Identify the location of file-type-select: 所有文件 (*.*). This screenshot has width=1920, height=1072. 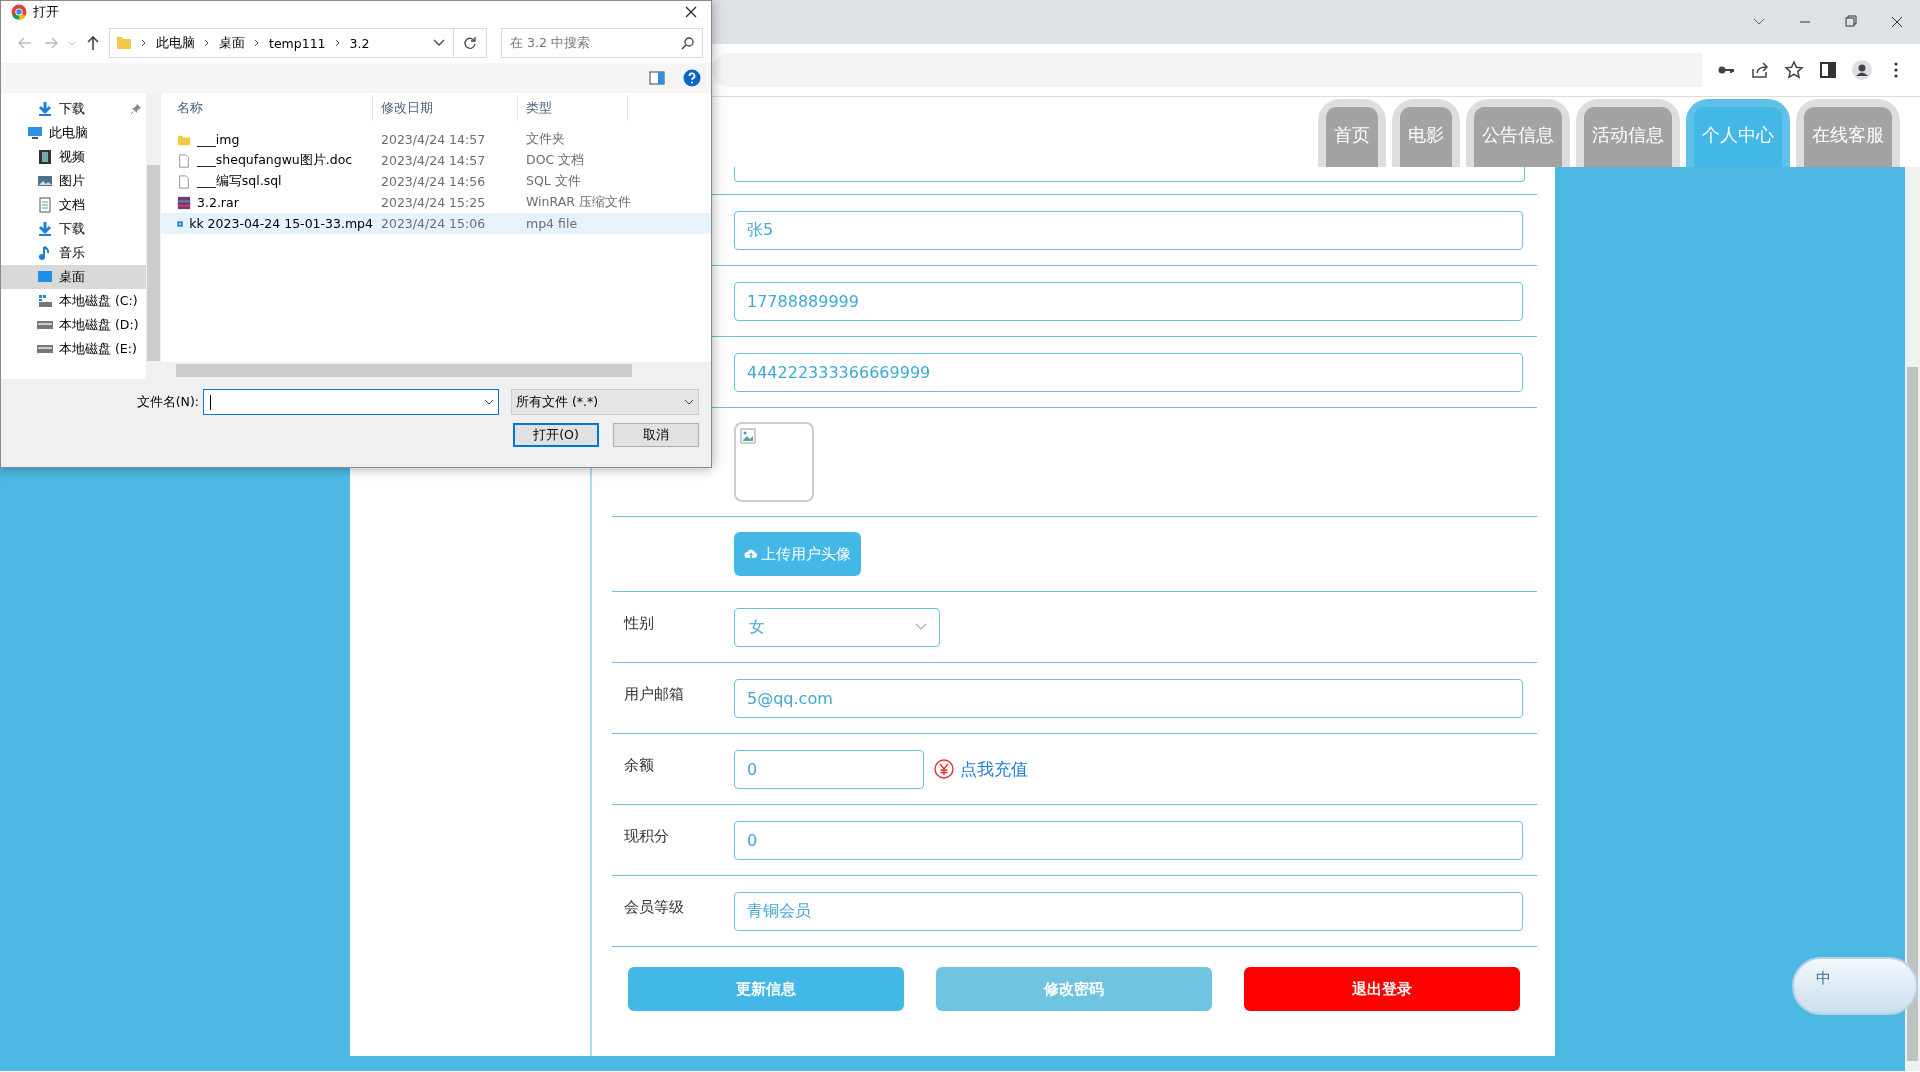
(605, 402).